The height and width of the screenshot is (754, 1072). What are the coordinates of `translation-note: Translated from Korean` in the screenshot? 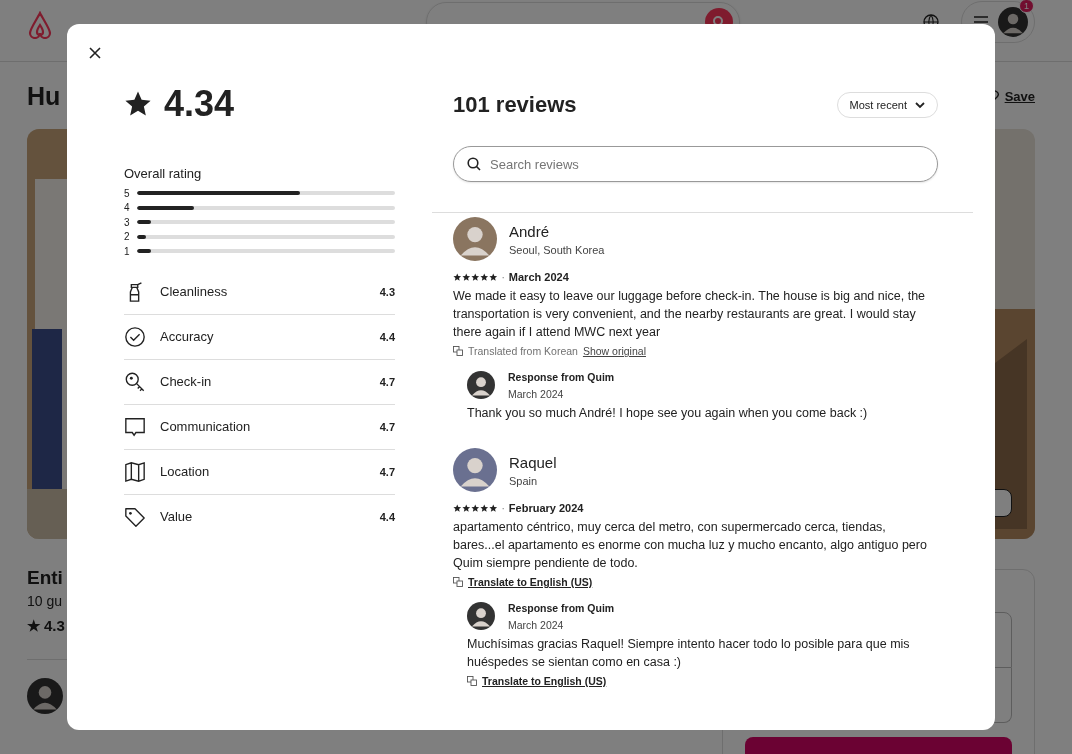 It's located at (523, 351).